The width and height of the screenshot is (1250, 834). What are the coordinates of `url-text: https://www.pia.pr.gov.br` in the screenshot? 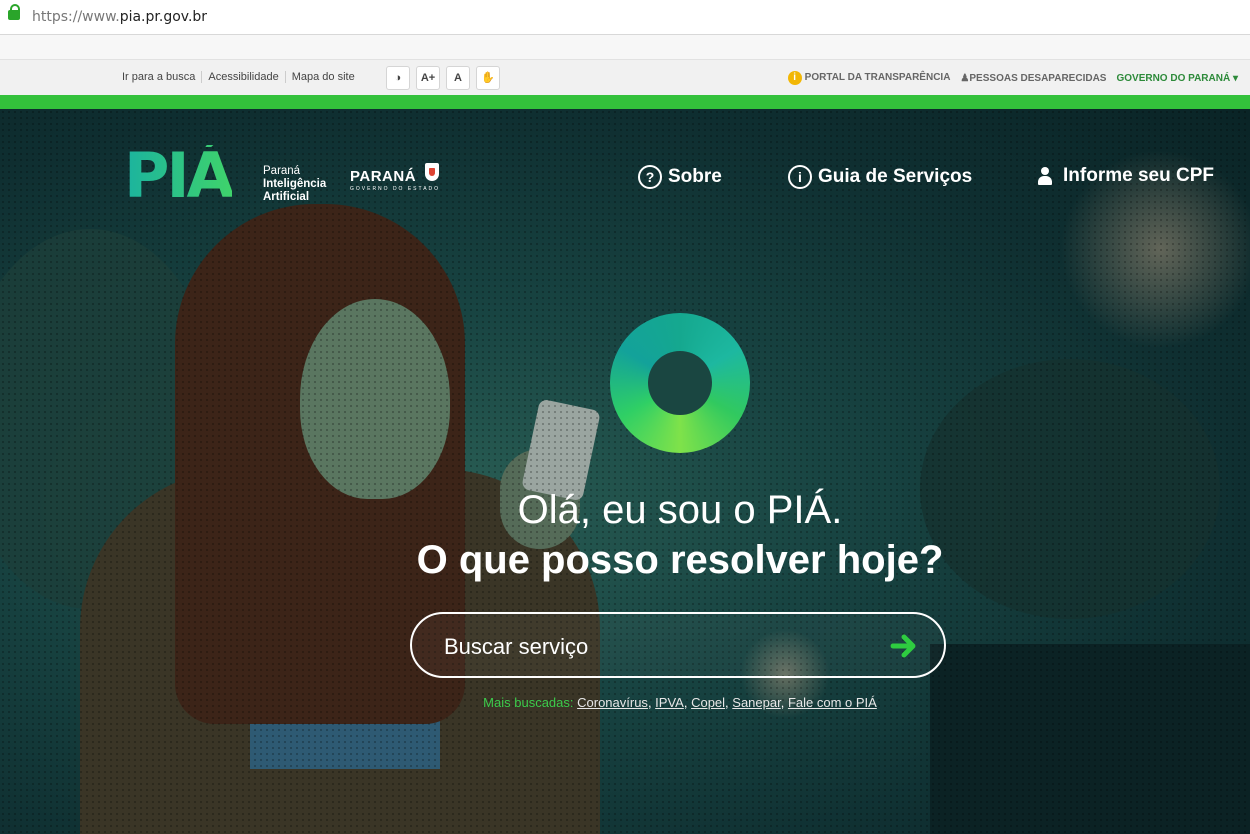 It's located at (119, 17).